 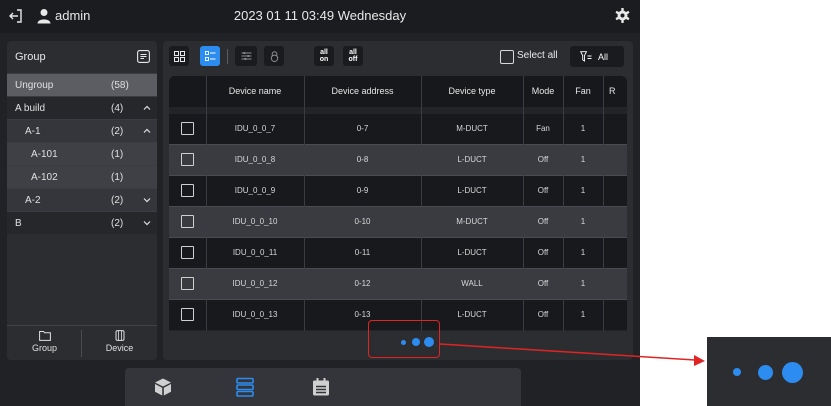 What do you see at coordinates (404, 339) in the screenshot?
I see `highlight-box` at bounding box center [404, 339].